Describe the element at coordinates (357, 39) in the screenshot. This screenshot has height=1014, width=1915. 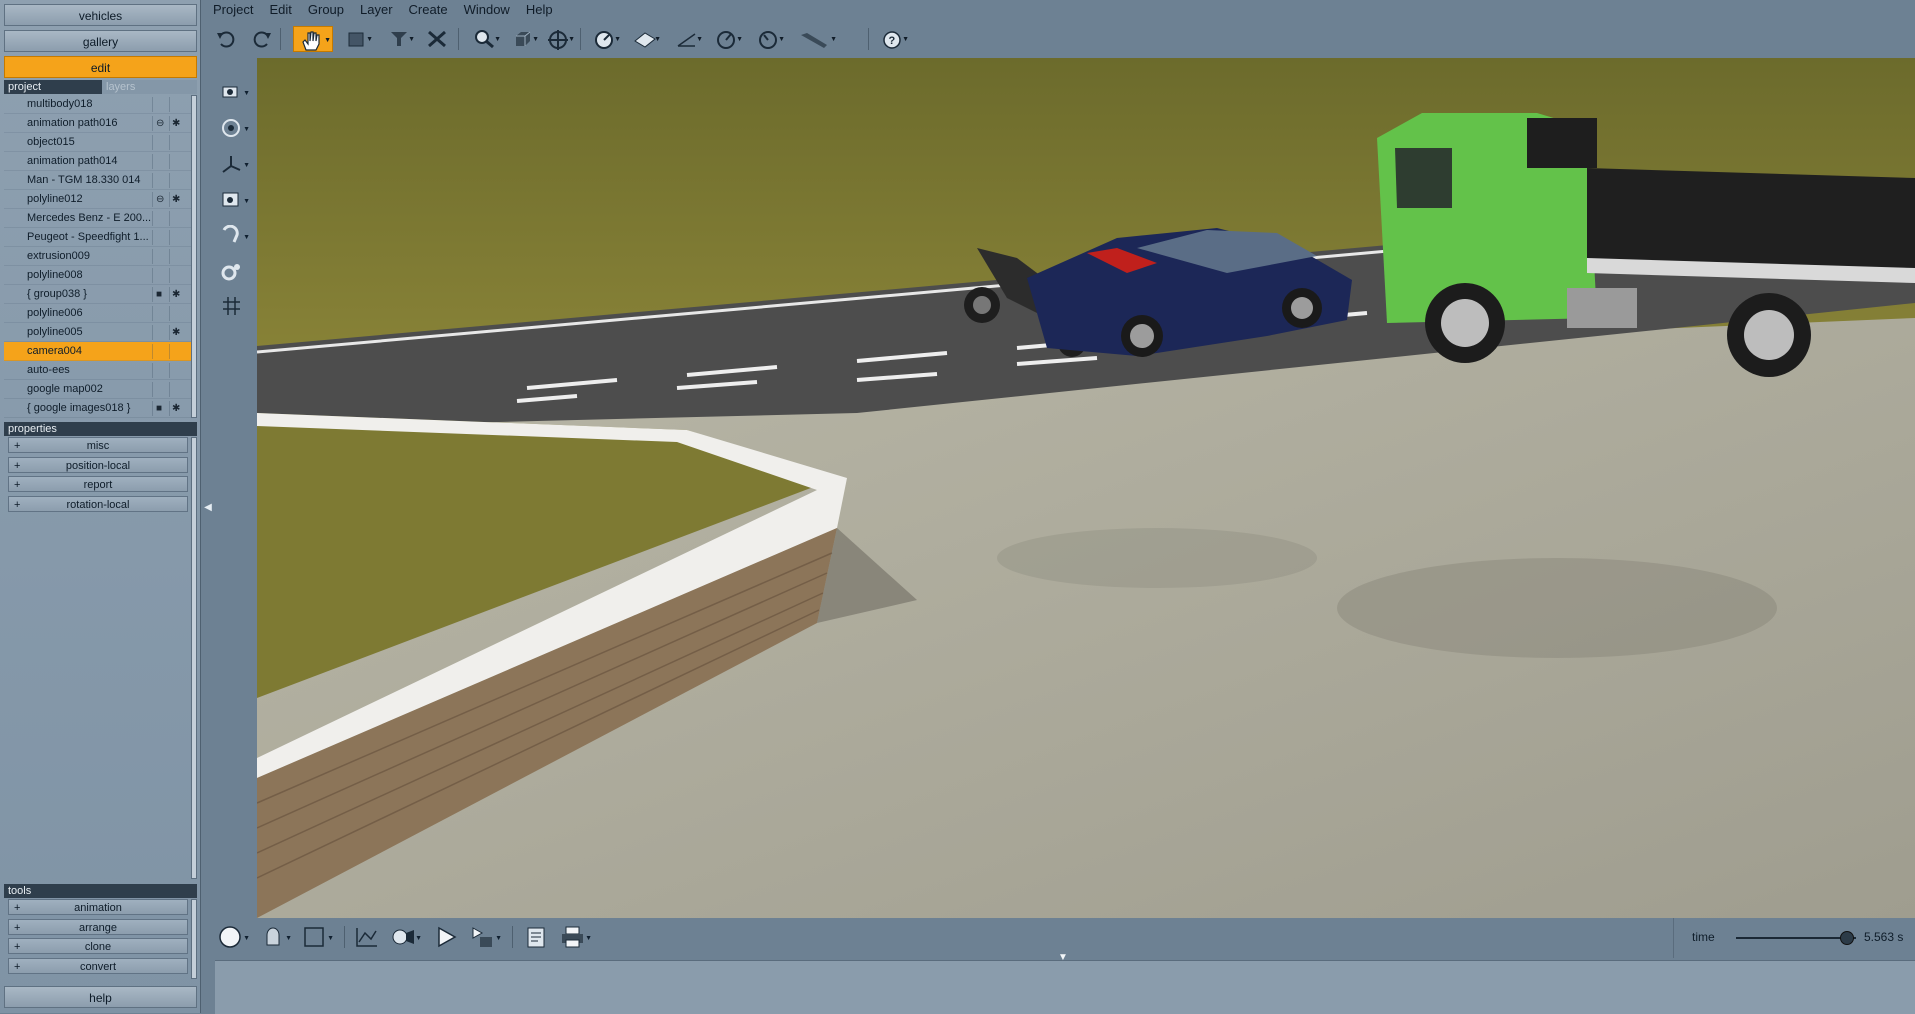
I see `select-rectangle-icon: ▼` at that location.